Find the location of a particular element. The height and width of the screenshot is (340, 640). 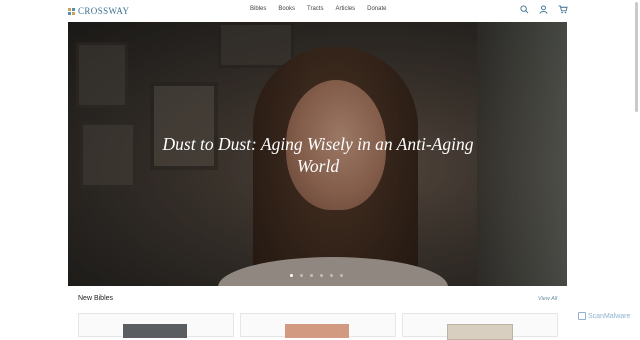

main-nav: Bibles Books Tracts Articles Donate is located at coordinates (318, 9).